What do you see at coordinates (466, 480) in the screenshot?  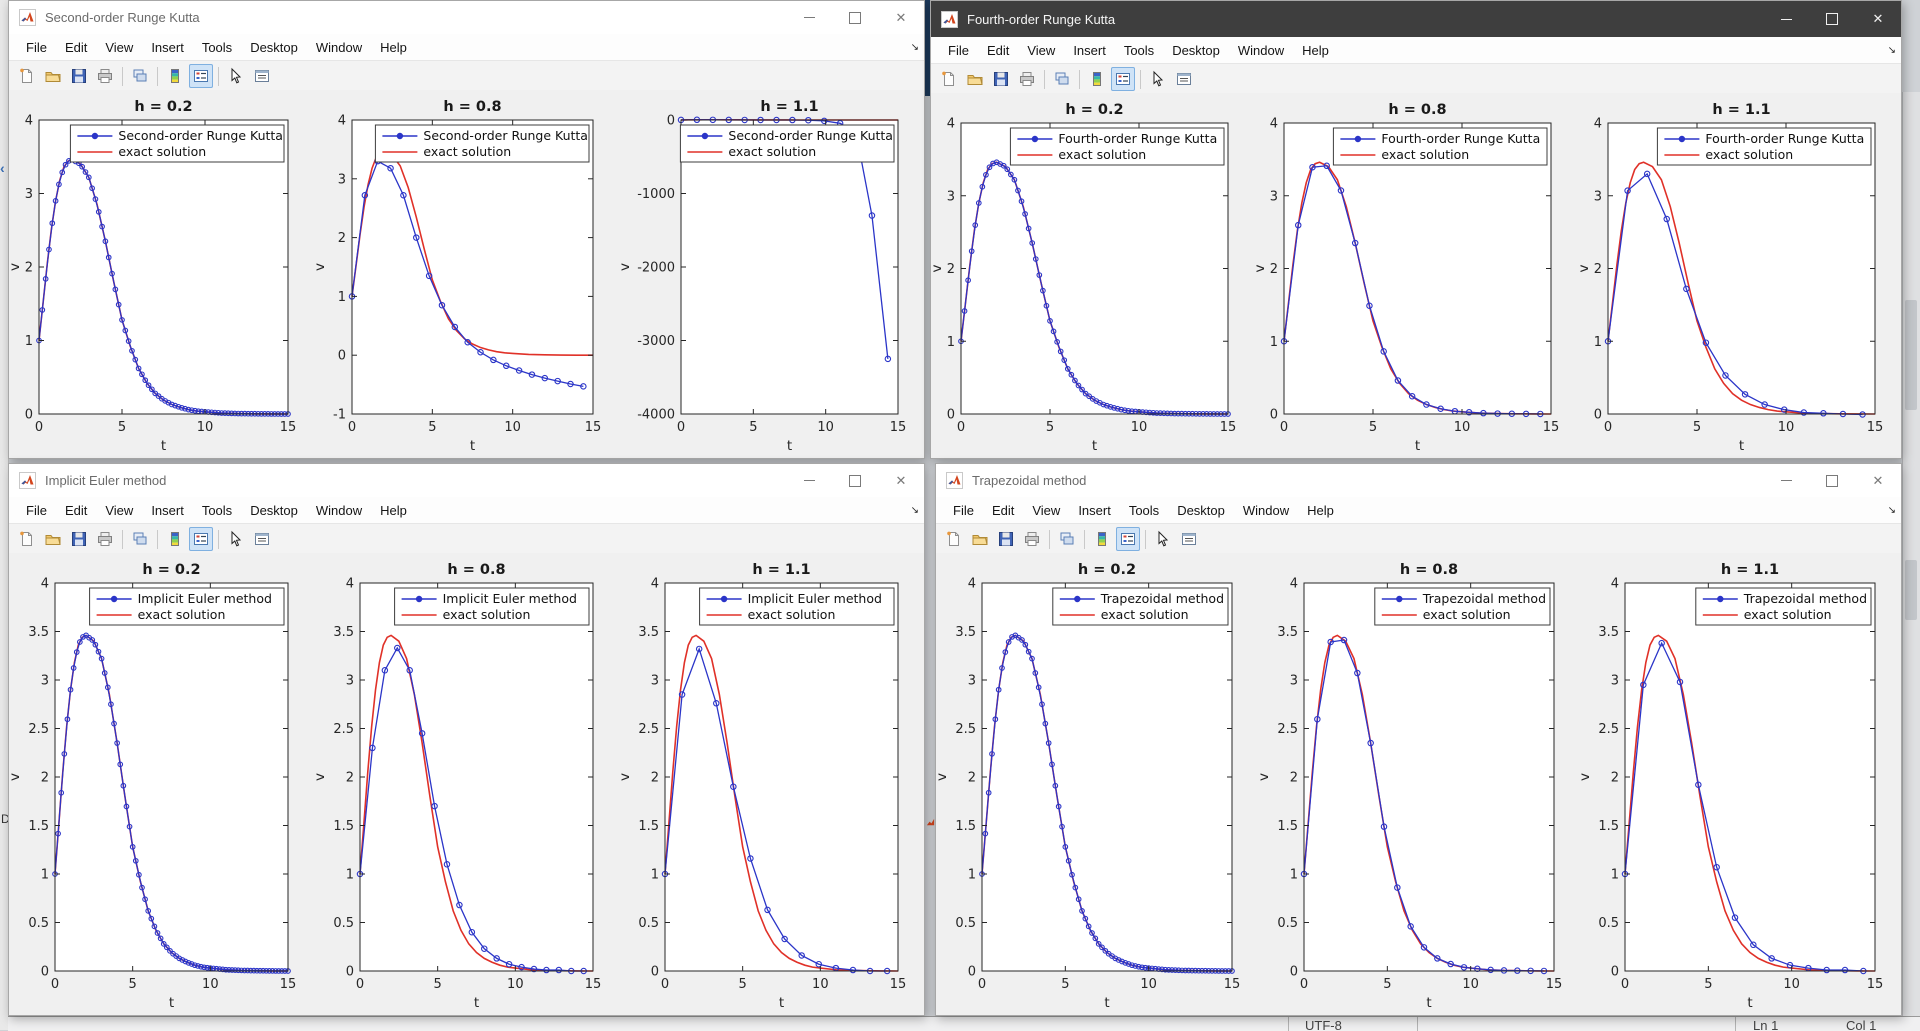 I see `window-titlebar: Implicit Euler method ✕` at bounding box center [466, 480].